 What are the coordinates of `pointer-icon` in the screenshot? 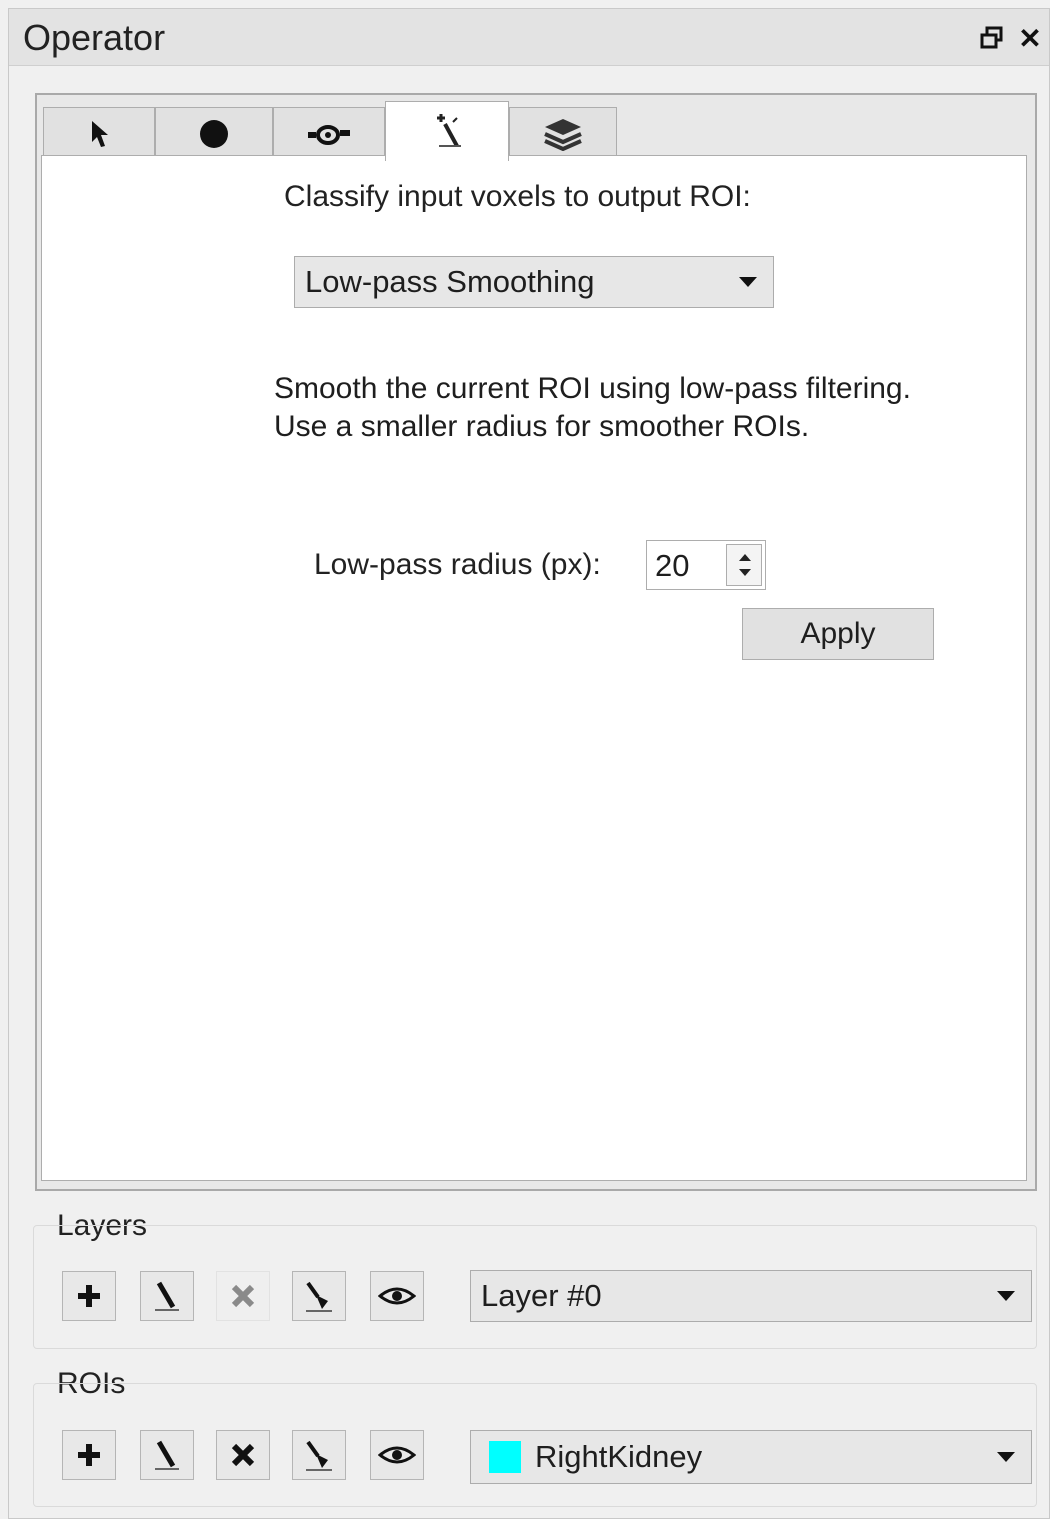 It's located at (100, 133).